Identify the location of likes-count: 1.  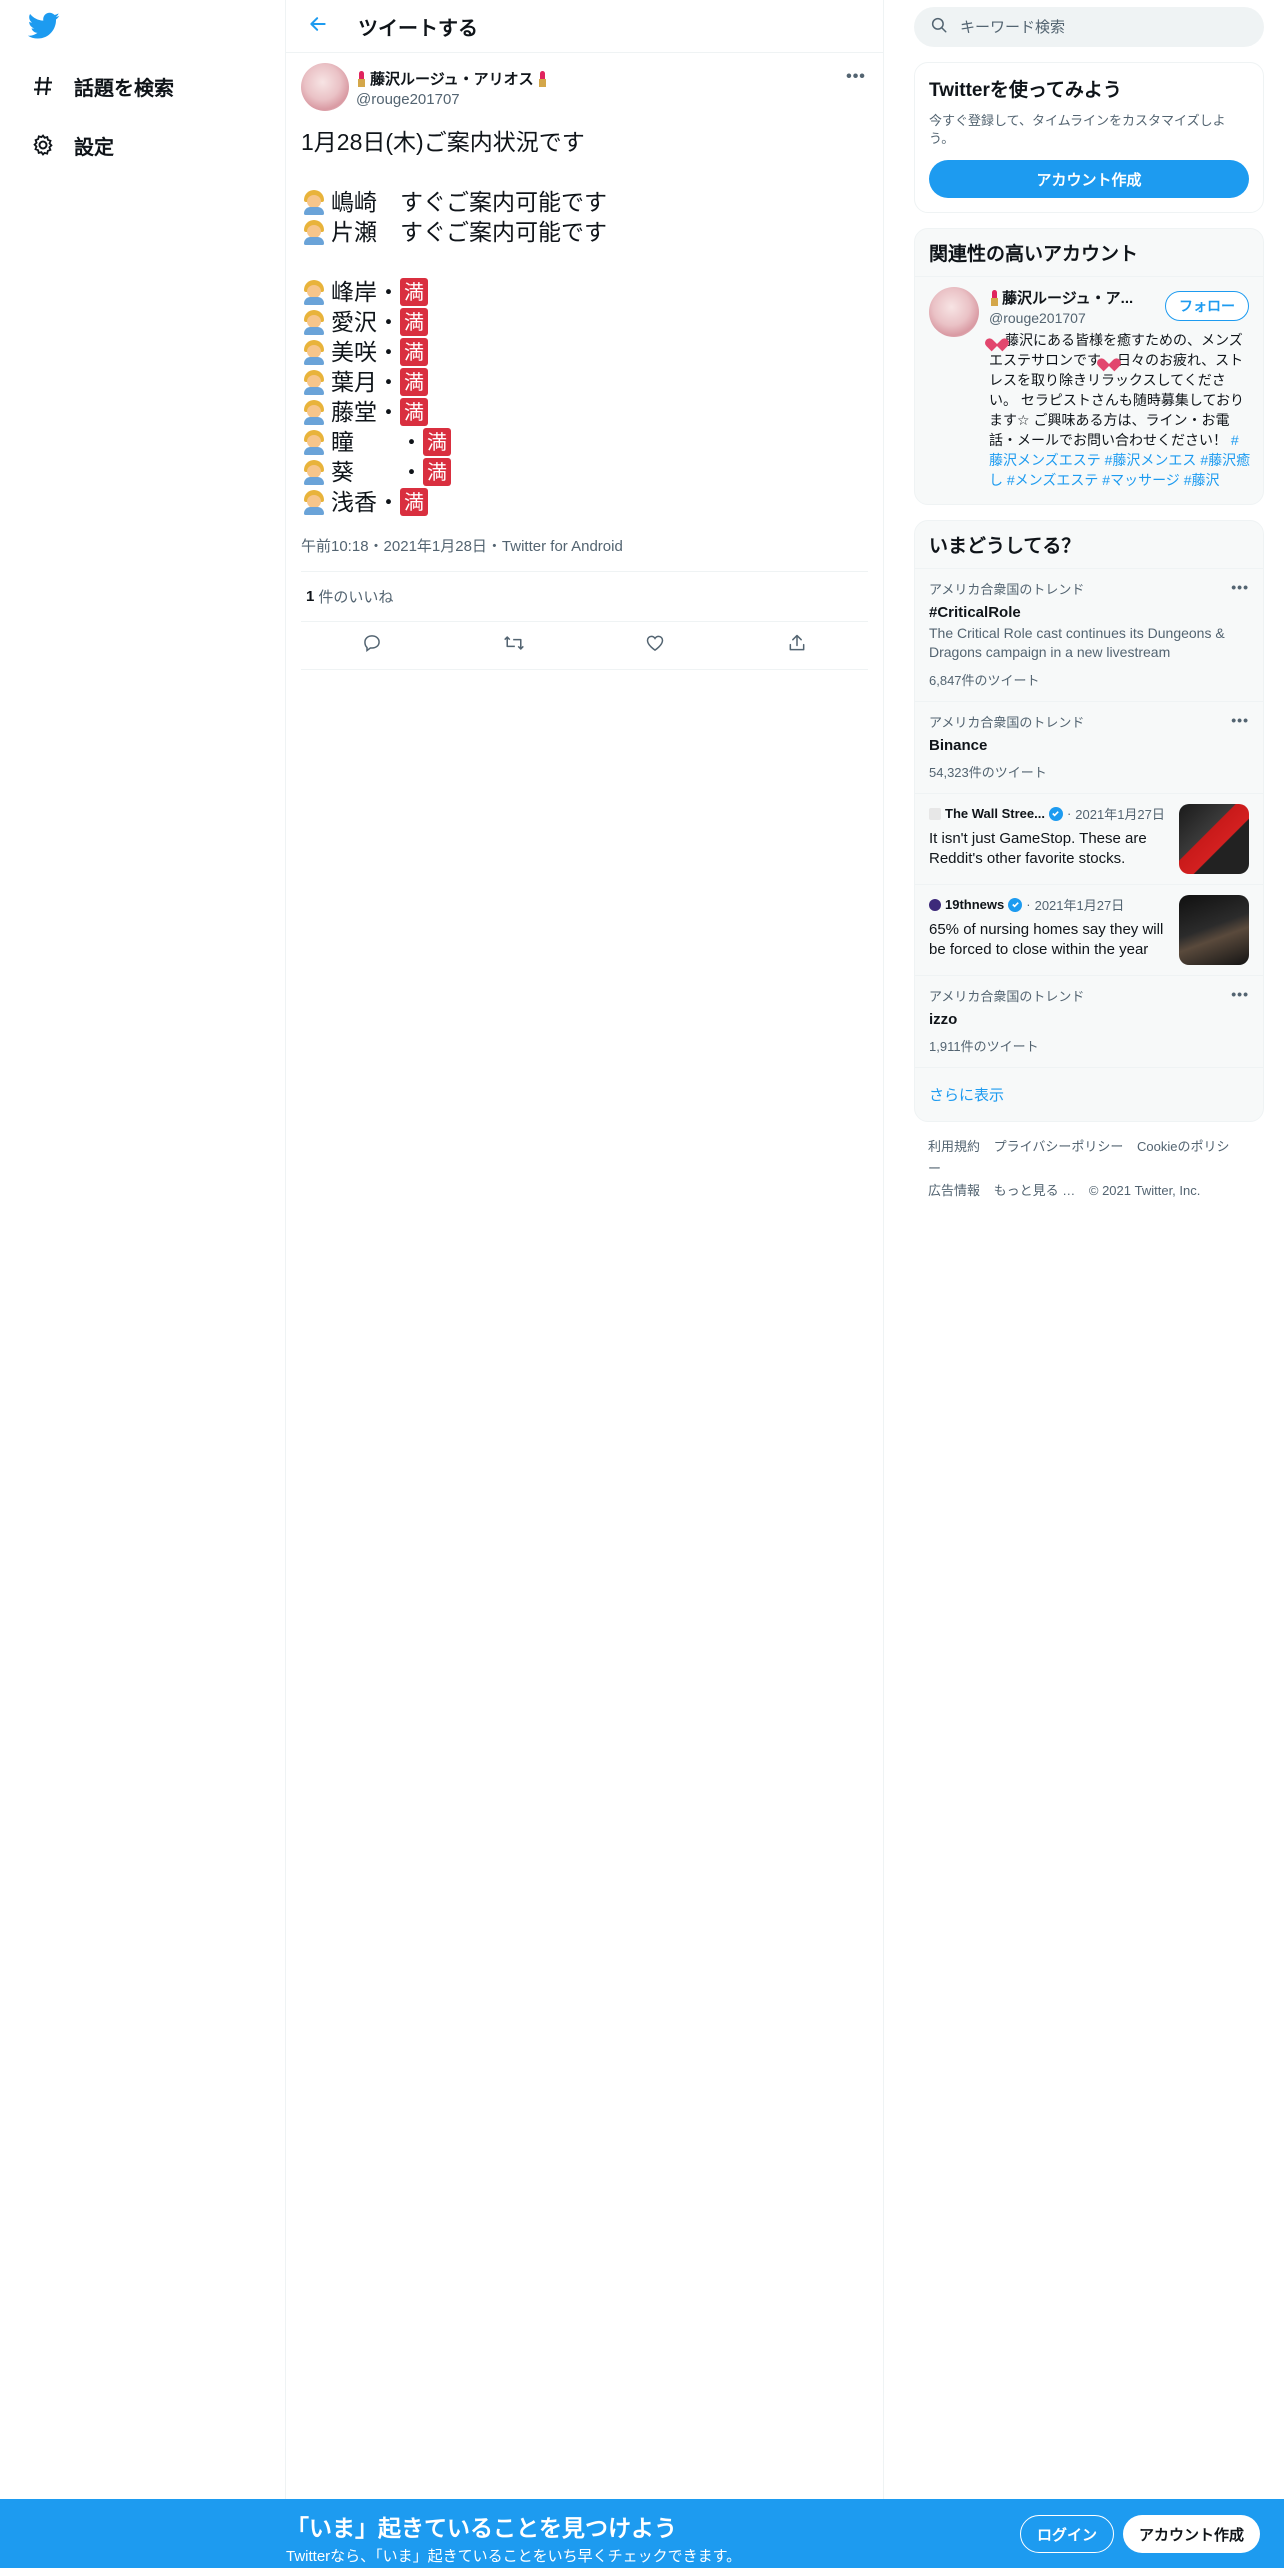
(310, 596).